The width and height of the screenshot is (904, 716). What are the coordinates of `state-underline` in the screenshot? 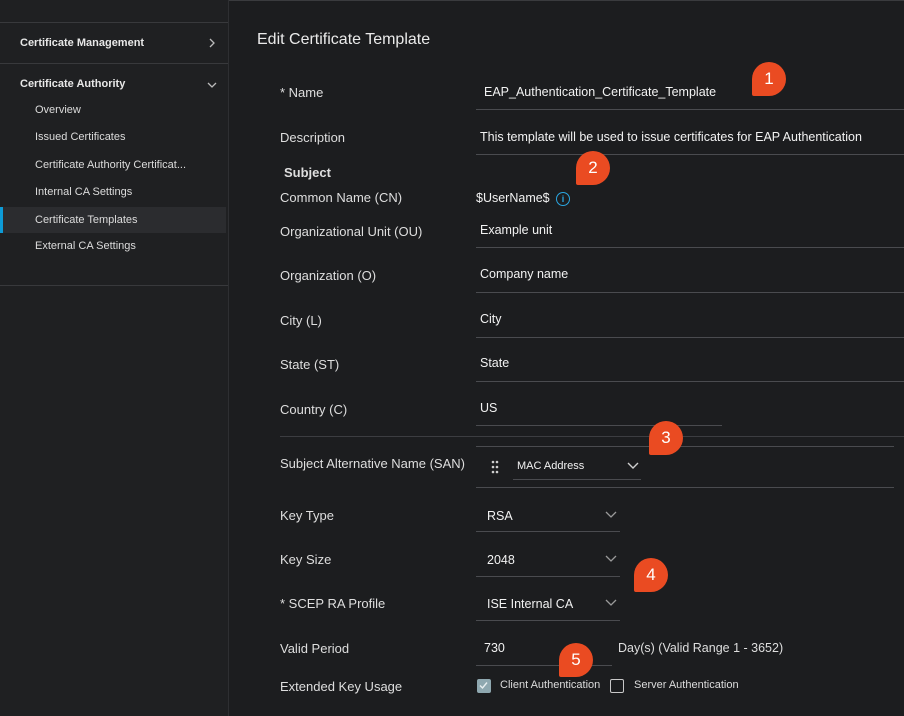 It's located at (690, 381).